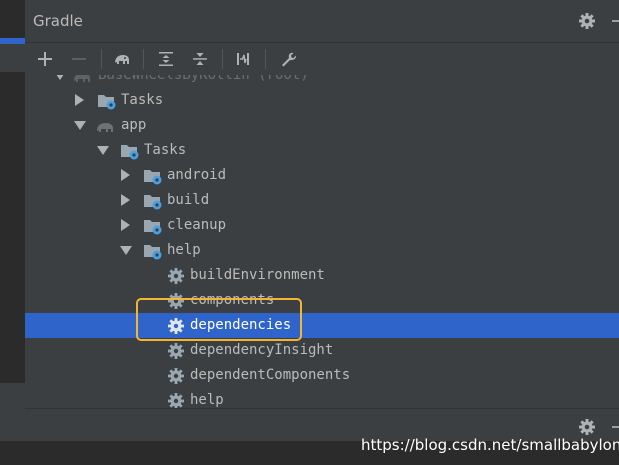 The height and width of the screenshot is (465, 619). I want to click on wrench-icon, so click(288, 59).